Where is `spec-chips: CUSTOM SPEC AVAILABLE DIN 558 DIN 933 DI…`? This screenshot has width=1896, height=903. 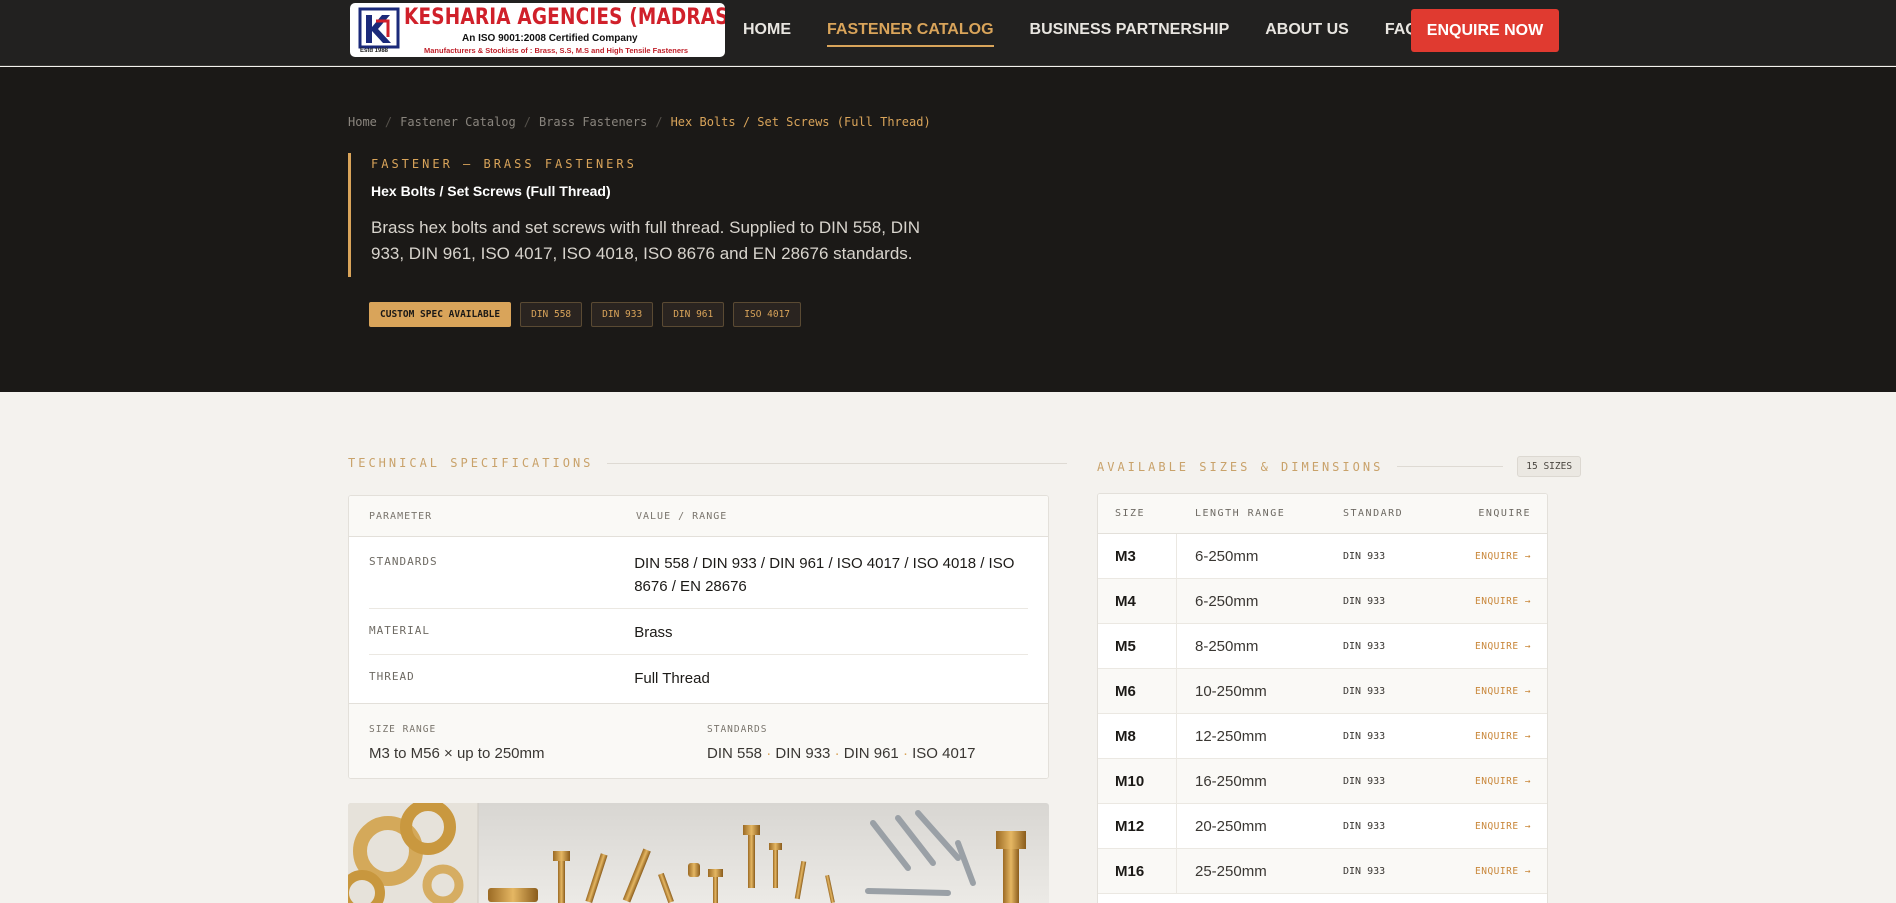
spec-chips: CUSTOM SPEC AVAILABLE DIN 558 DIN 933 DI… is located at coordinates (589, 314).